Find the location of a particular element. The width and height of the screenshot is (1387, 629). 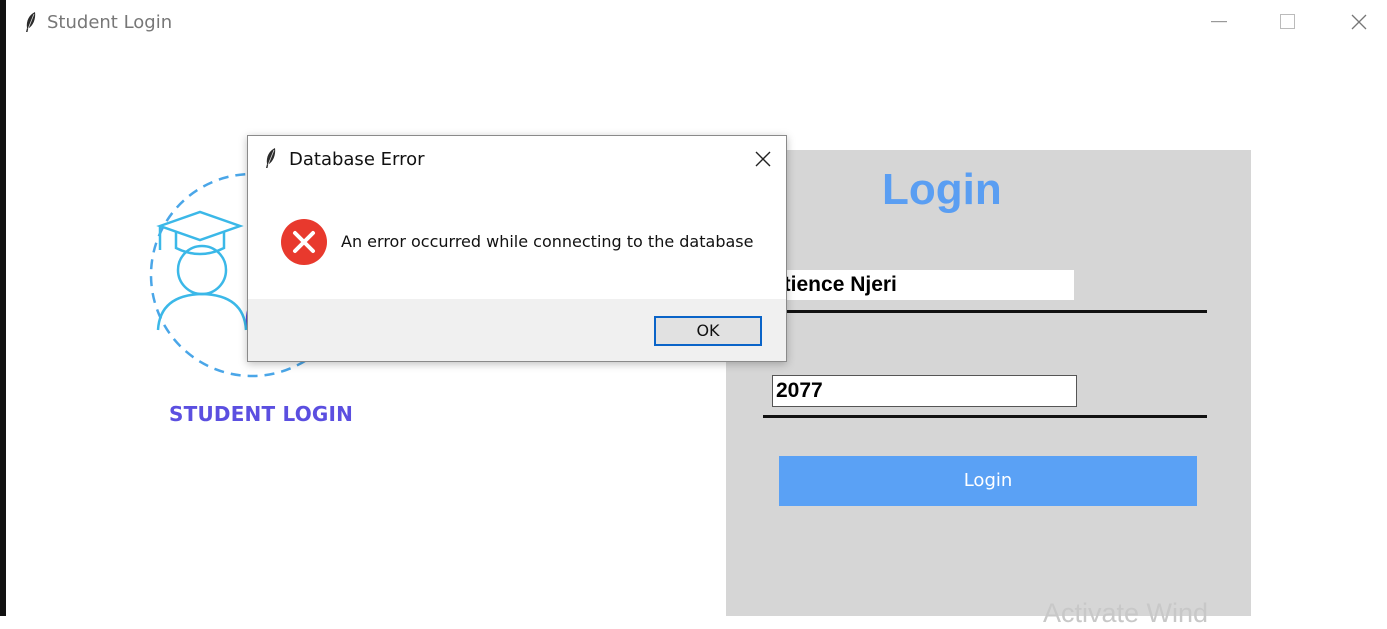

close-button is located at coordinates (1355, 22).